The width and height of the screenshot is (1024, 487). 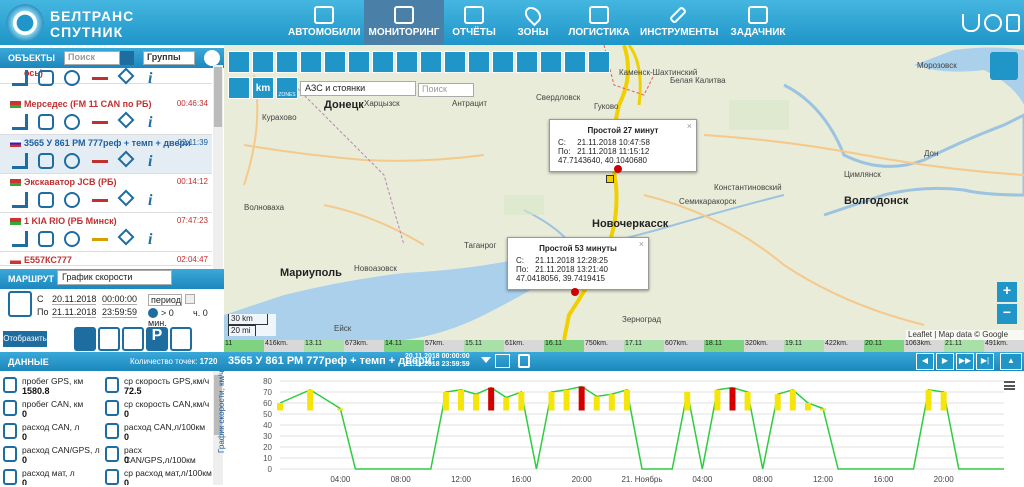 I want to click on zoom-out-button: −, so click(x=1007, y=314).